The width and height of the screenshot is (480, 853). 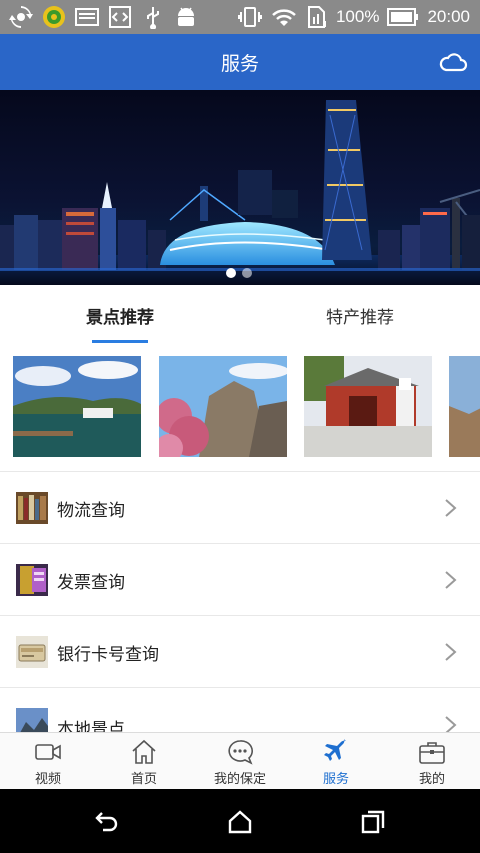 What do you see at coordinates (373, 822) in the screenshot?
I see `recent-apps-icon` at bounding box center [373, 822].